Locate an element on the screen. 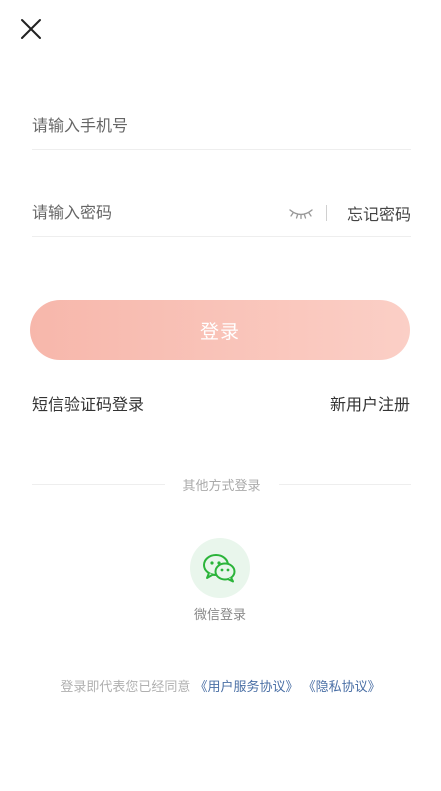 The image size is (441, 791). password-tools: 忘记密码 is located at coordinates (349, 213).